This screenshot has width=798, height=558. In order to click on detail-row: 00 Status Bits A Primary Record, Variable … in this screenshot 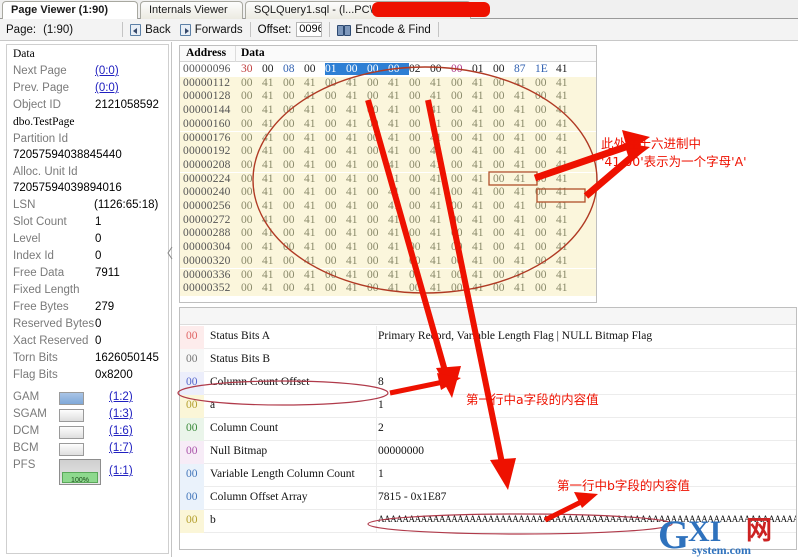, I will do `click(488, 337)`.